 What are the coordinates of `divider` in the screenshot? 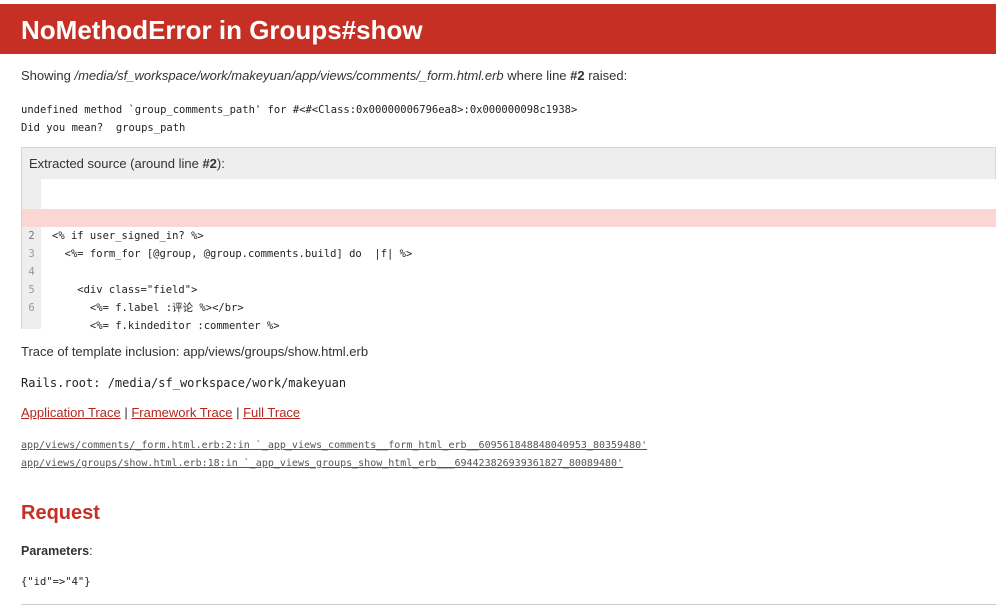 It's located at (508, 604).